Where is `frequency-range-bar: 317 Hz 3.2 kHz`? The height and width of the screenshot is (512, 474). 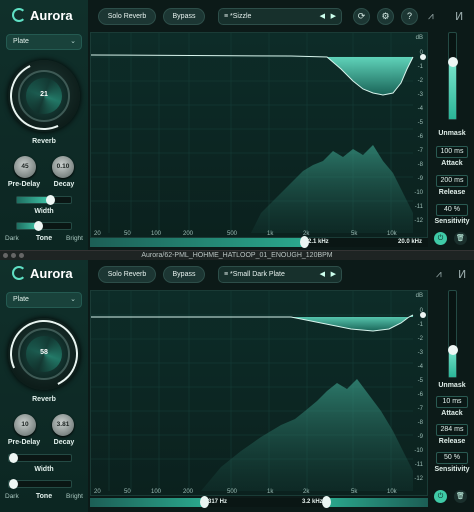
frequency-range-bar: 317 Hz 3.2 kHz is located at coordinates (259, 502).